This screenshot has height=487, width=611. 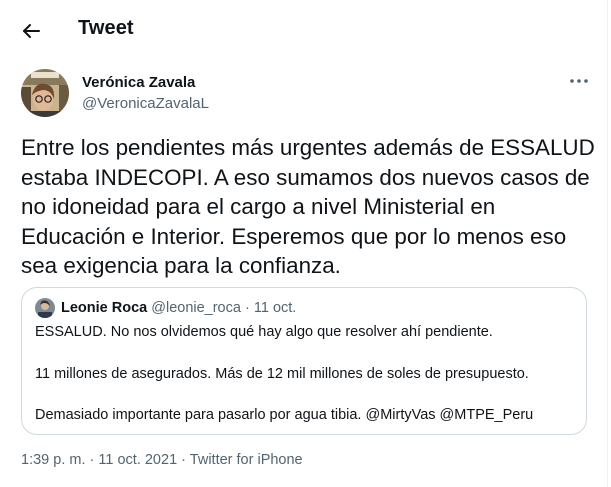 What do you see at coordinates (106, 28) in the screenshot?
I see `page-title: Tweet` at bounding box center [106, 28].